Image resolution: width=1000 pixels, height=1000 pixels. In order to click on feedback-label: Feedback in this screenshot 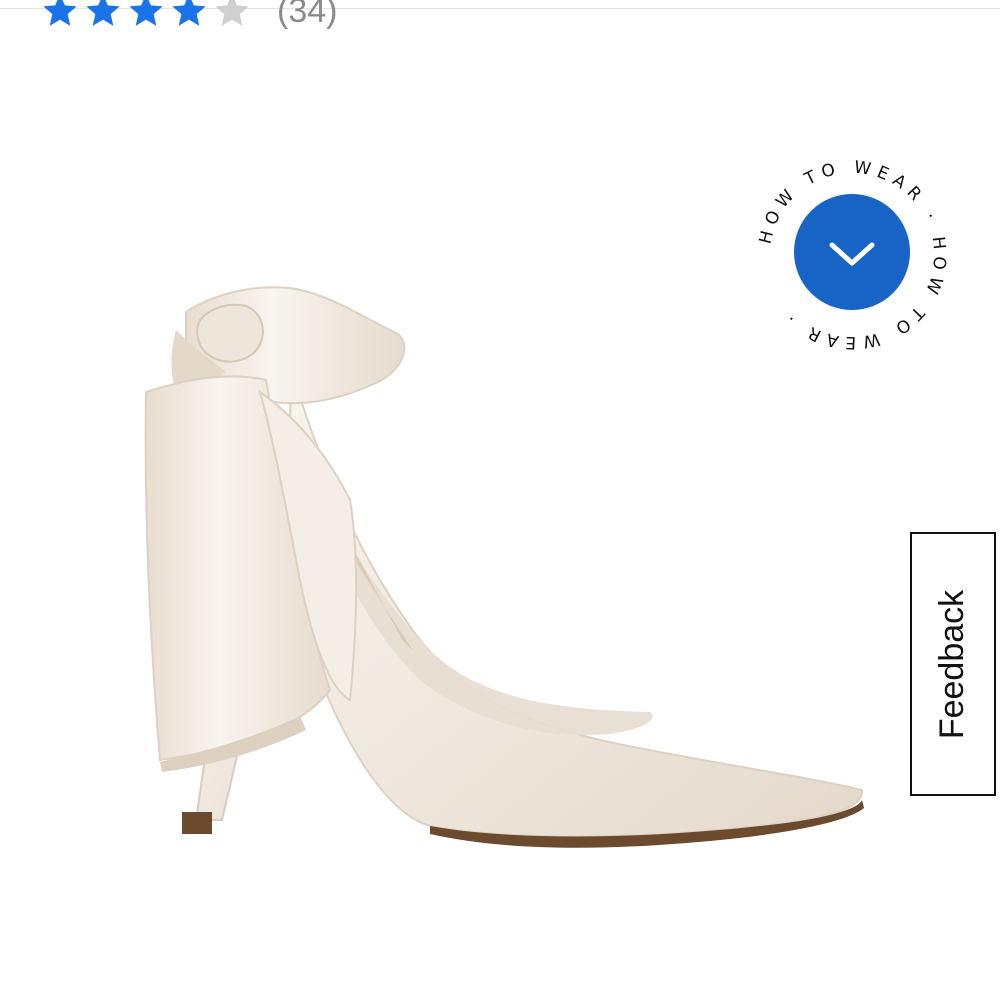, I will do `click(952, 664)`.